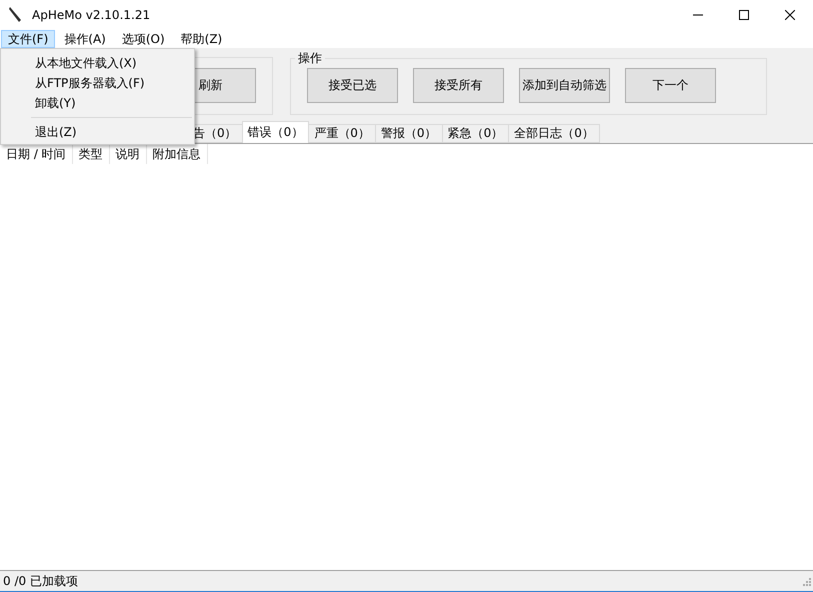 The width and height of the screenshot is (813, 592). What do you see at coordinates (310, 58) in the screenshot?
I see `group-title: 操作` at bounding box center [310, 58].